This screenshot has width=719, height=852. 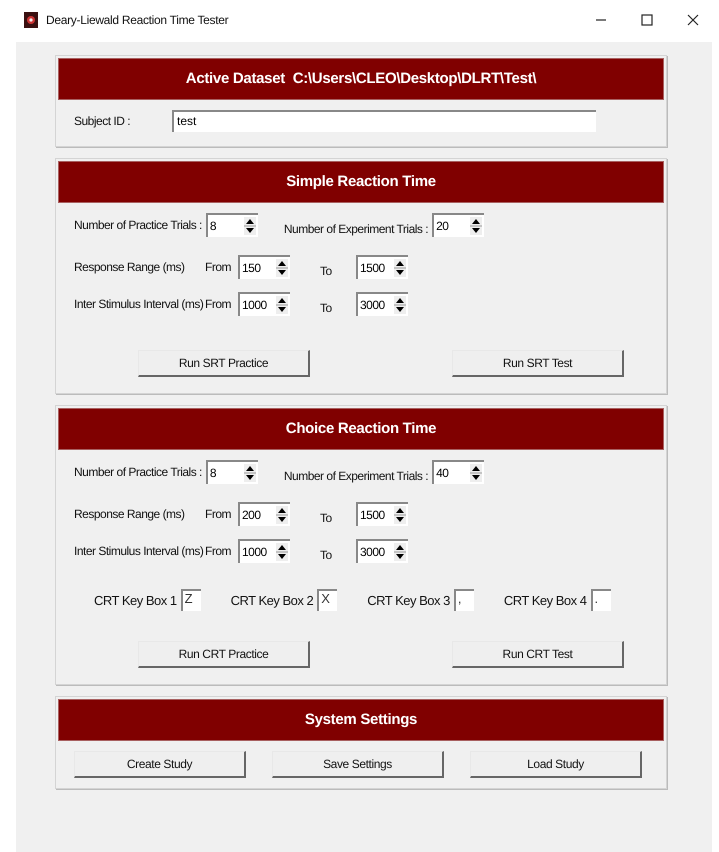 What do you see at coordinates (224, 363) in the screenshot?
I see `run-button: Run SRT Practice` at bounding box center [224, 363].